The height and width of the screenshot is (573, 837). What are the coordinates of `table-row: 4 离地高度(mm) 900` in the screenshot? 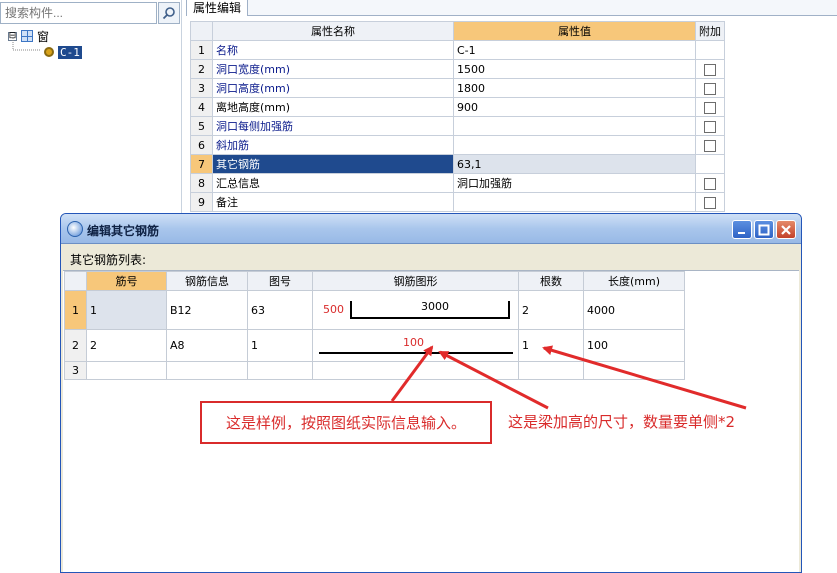 It's located at (457, 107).